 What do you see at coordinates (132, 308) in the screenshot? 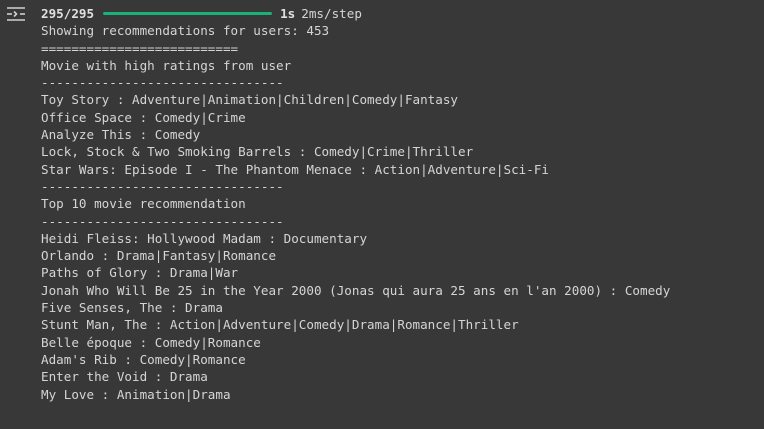
I see `list-item: Five Senses, The : Drama` at bounding box center [132, 308].